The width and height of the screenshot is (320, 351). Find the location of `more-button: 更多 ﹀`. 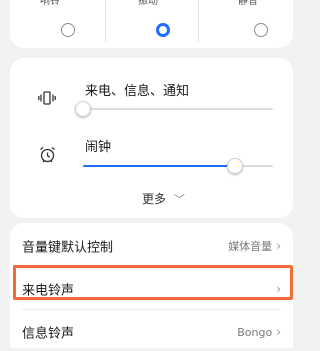

more-button: 更多 ﹀ is located at coordinates (163, 198).